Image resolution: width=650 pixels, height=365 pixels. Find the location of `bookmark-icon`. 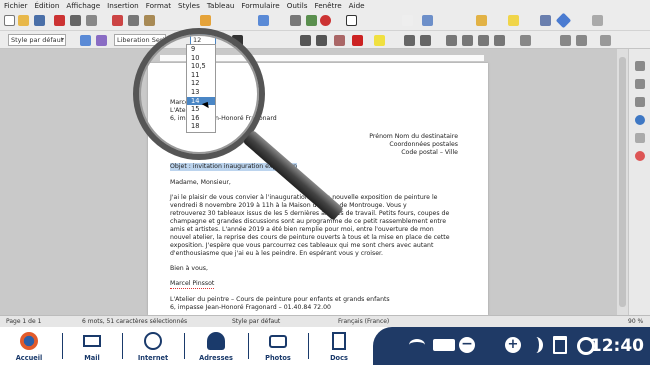

bookmark-icon is located at coordinates (481, 20).